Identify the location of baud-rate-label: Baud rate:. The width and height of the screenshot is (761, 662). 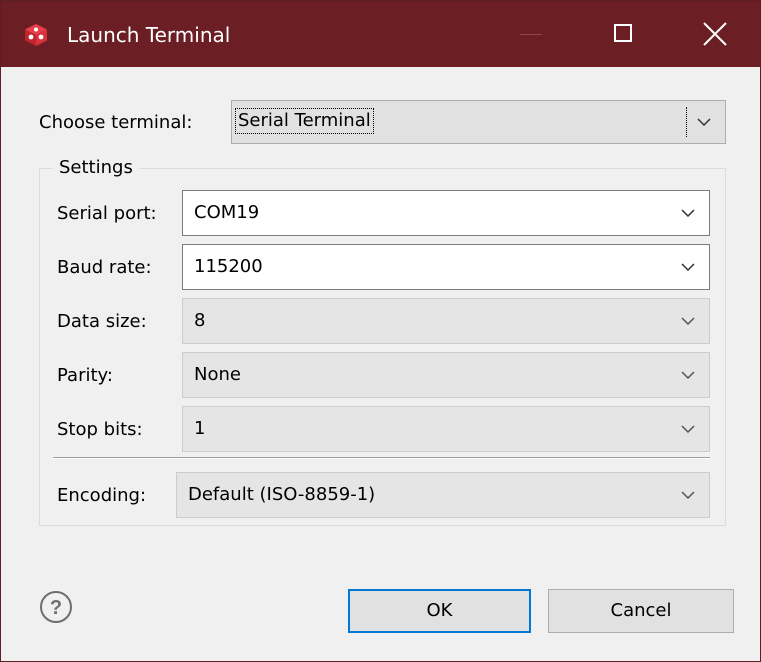
(104, 267).